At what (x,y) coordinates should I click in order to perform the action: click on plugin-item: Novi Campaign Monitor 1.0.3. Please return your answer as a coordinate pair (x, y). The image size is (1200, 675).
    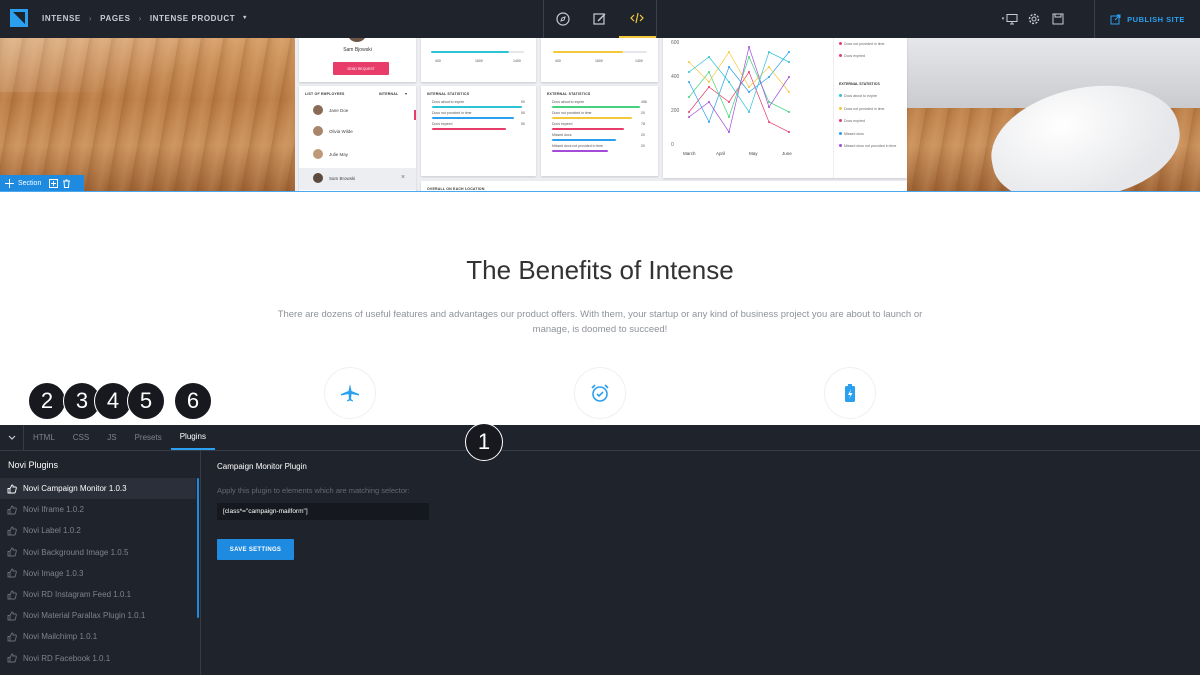
    Looking at the image, I should click on (98, 489).